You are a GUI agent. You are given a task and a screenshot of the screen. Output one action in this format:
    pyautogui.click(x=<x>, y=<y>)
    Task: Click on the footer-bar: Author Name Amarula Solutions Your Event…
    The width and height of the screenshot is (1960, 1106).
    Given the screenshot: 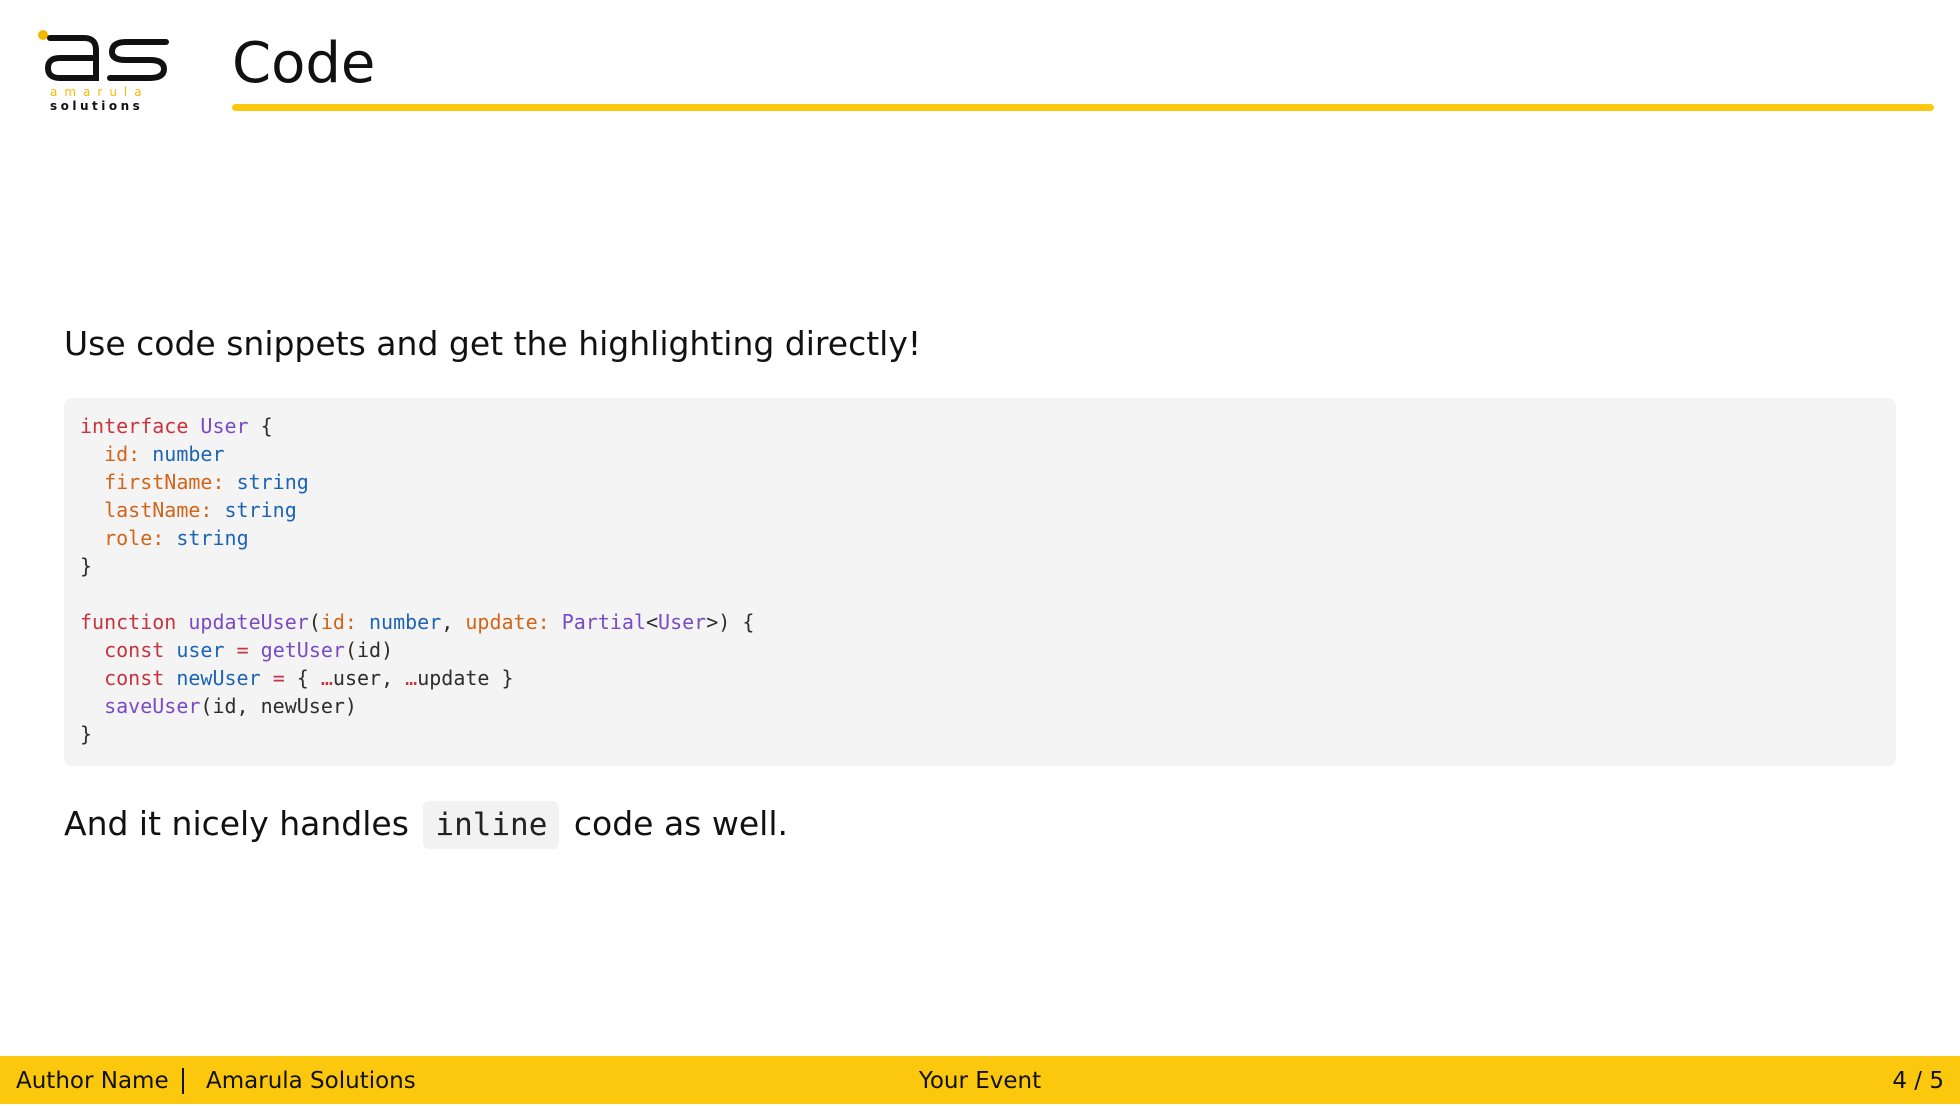 What is the action you would take?
    pyautogui.click(x=980, y=1080)
    